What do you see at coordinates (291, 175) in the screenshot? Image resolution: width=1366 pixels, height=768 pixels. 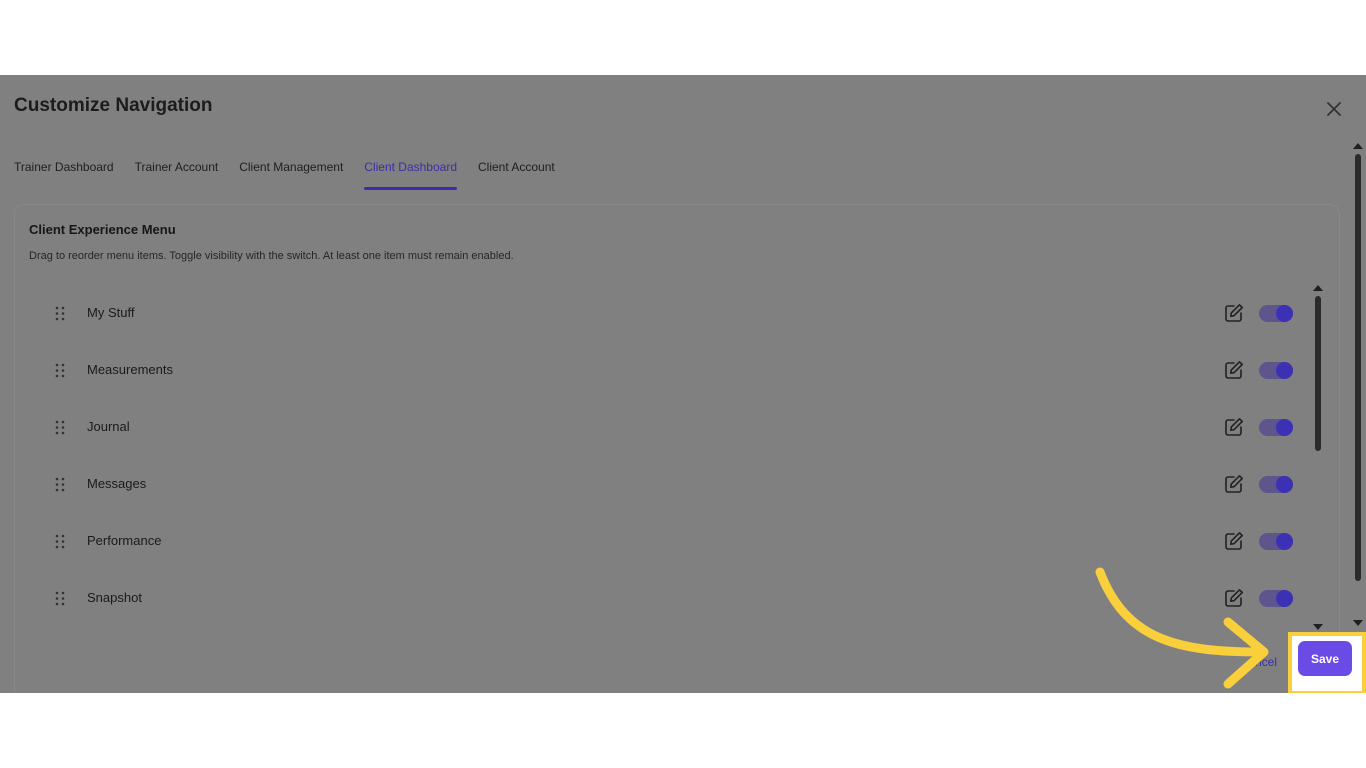 I see `tab-client-management: Client Management` at bounding box center [291, 175].